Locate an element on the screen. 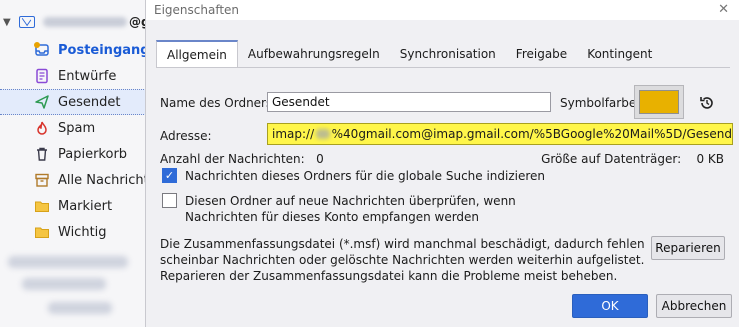 Image resolution: width=739 pixels, height=327 pixels. folder-spam: Spam is located at coordinates (76, 128).